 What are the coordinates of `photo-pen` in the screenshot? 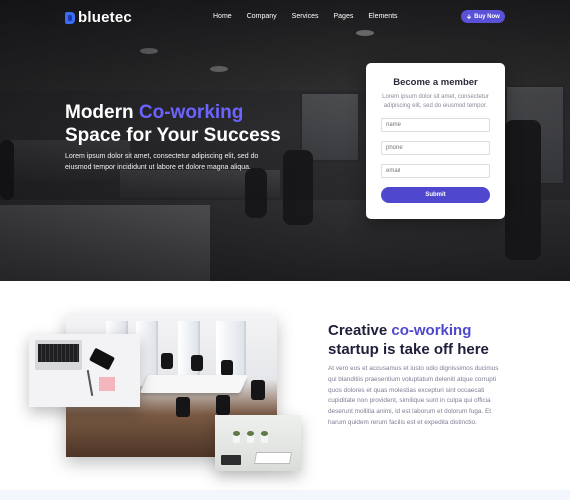 It's located at (90, 383).